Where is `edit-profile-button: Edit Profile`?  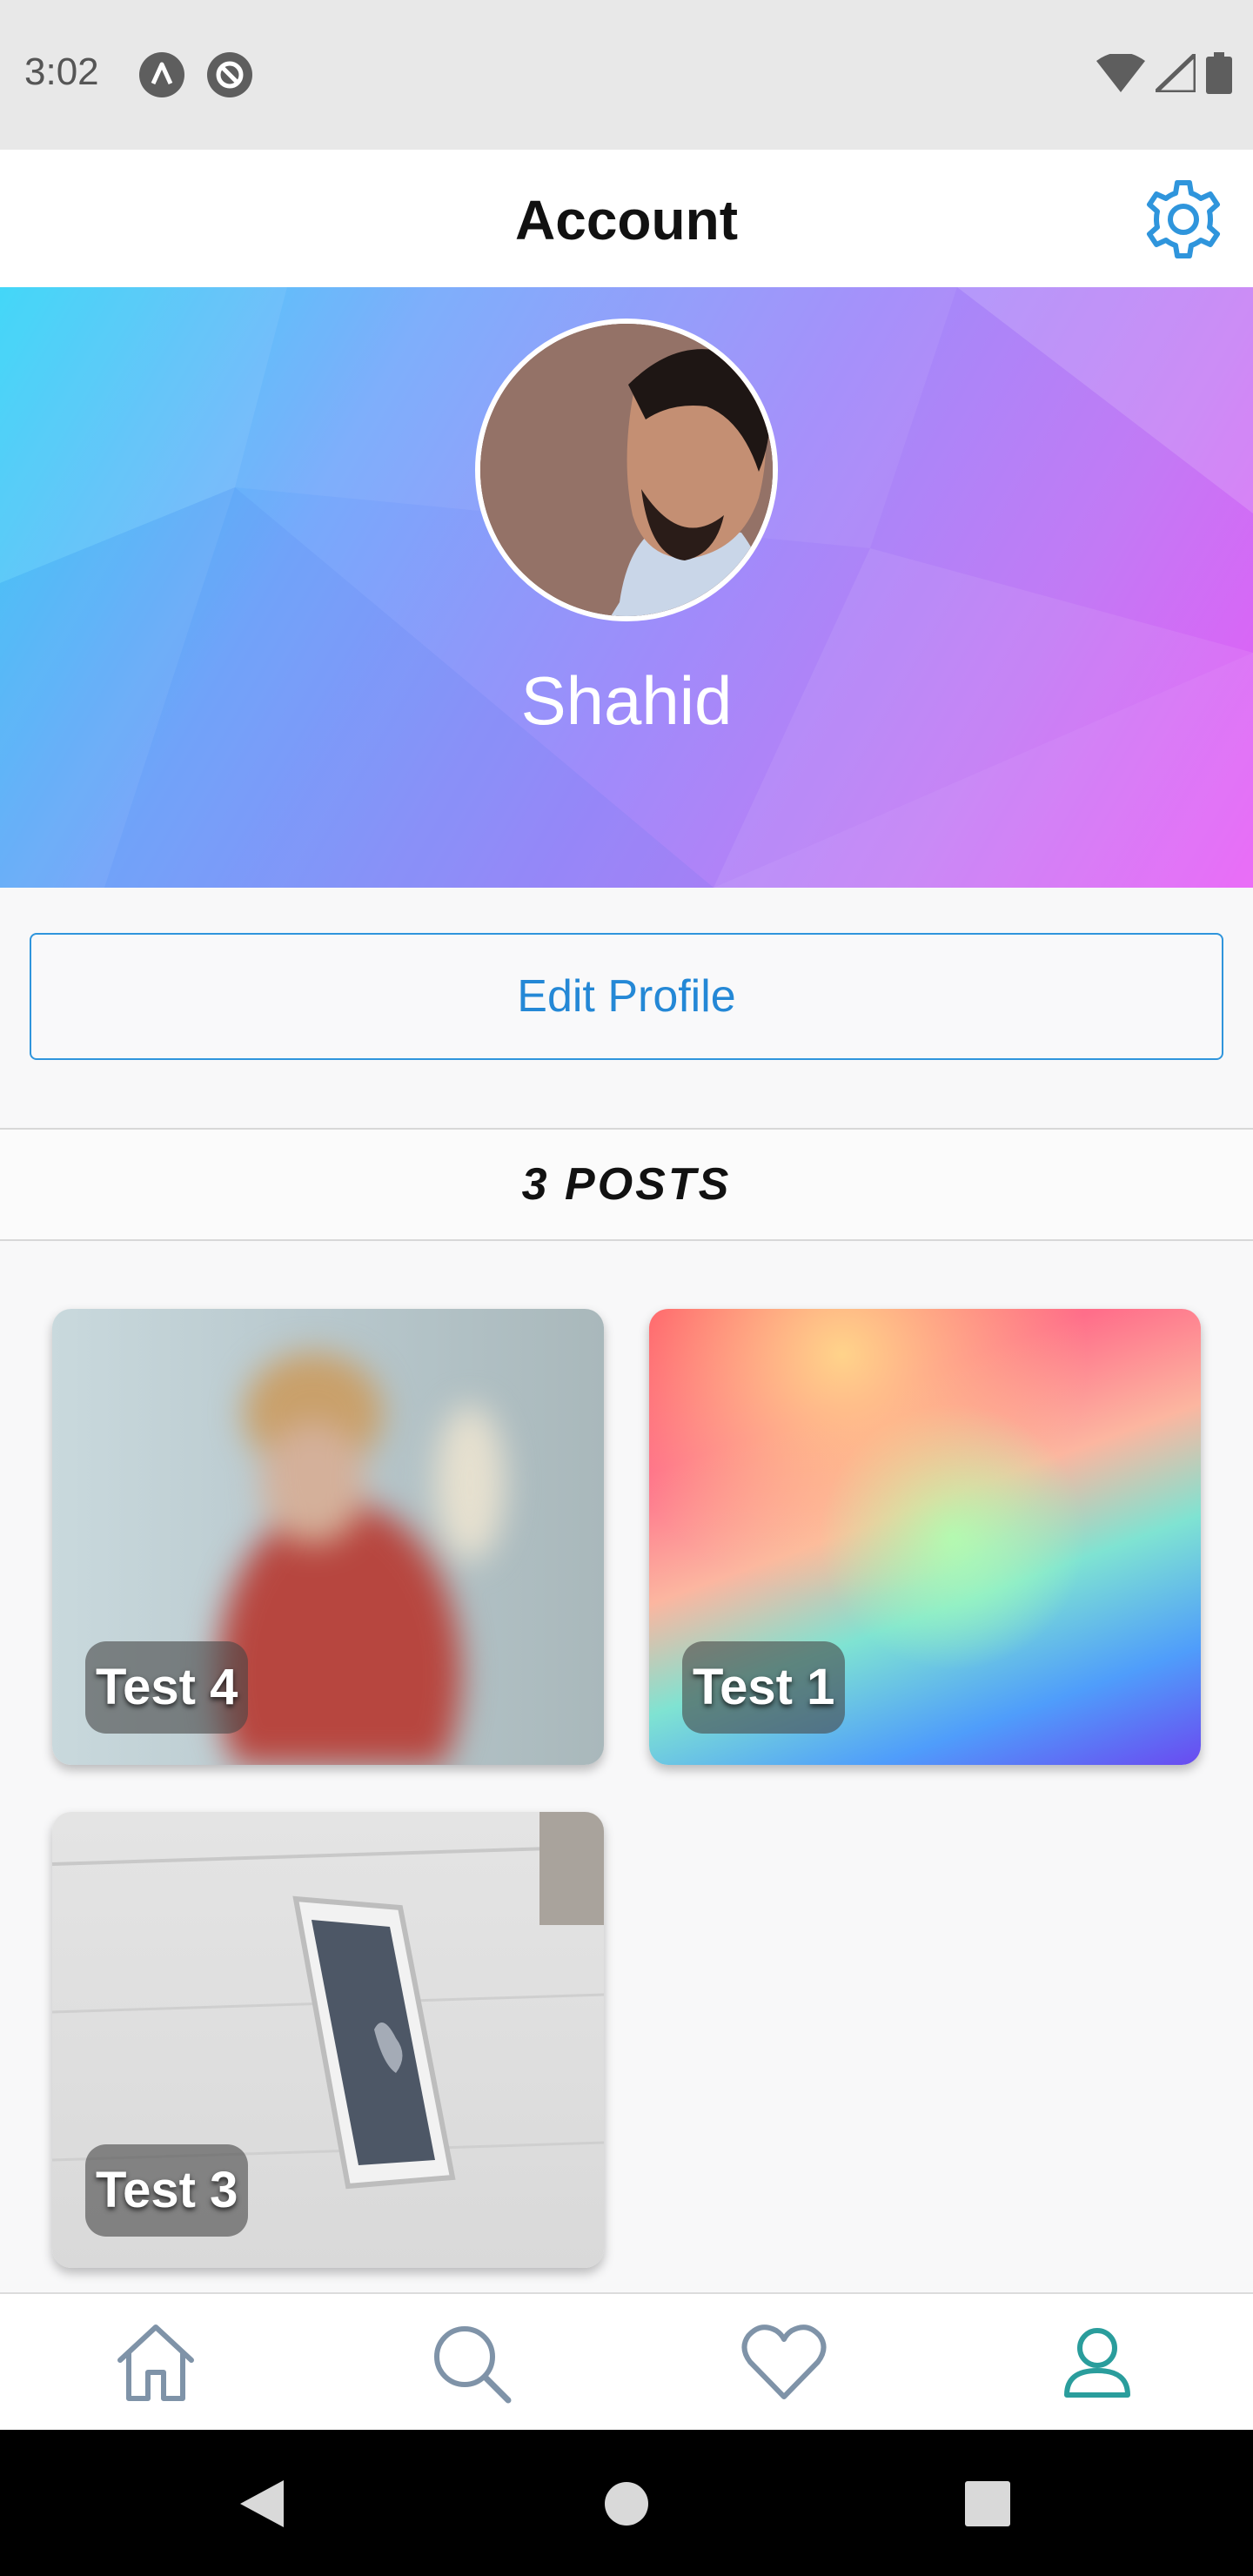
edit-profile-button: Edit Profile is located at coordinates (626, 996).